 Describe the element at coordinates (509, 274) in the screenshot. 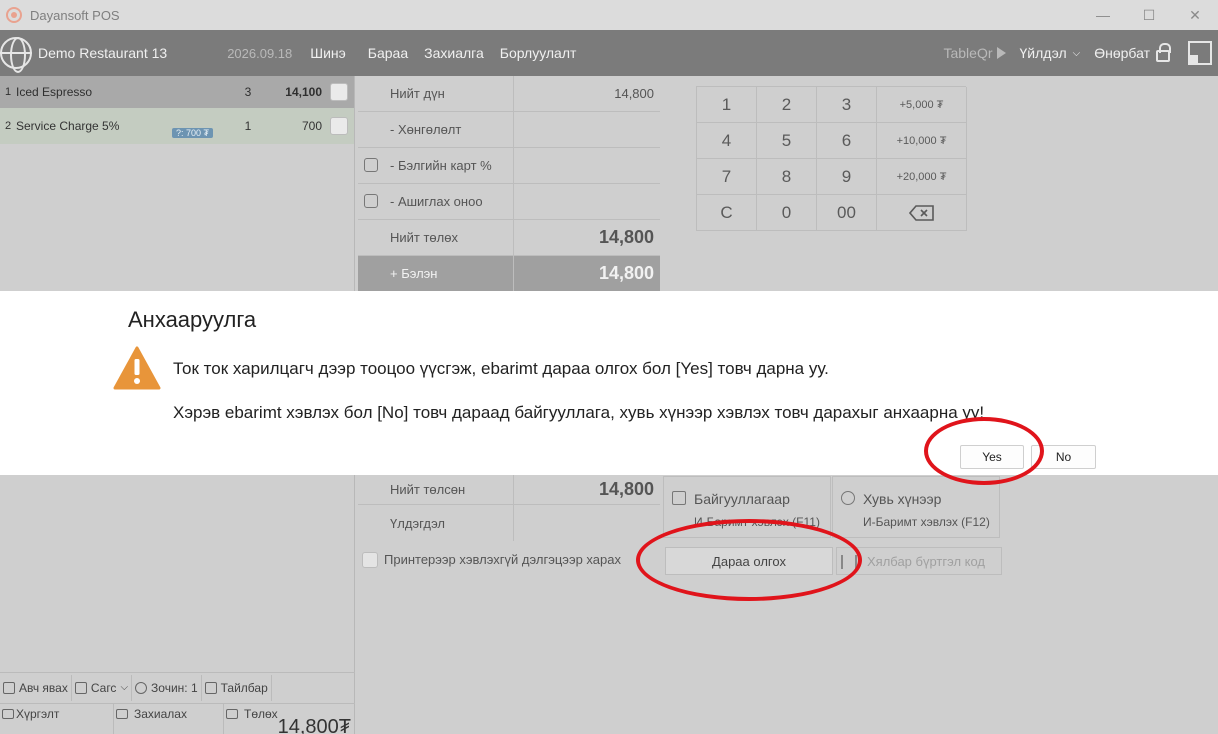

I see `summary-row-cash: + Бэлэн 14,800` at that location.